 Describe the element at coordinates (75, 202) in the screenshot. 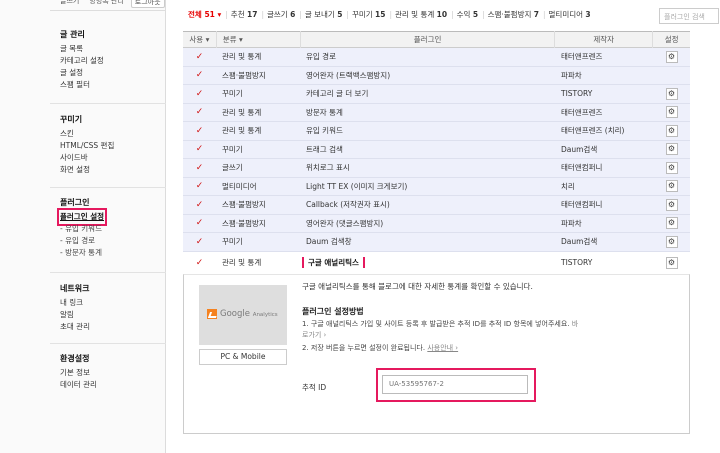

I see `menu-title-plugins: 플러그인` at that location.